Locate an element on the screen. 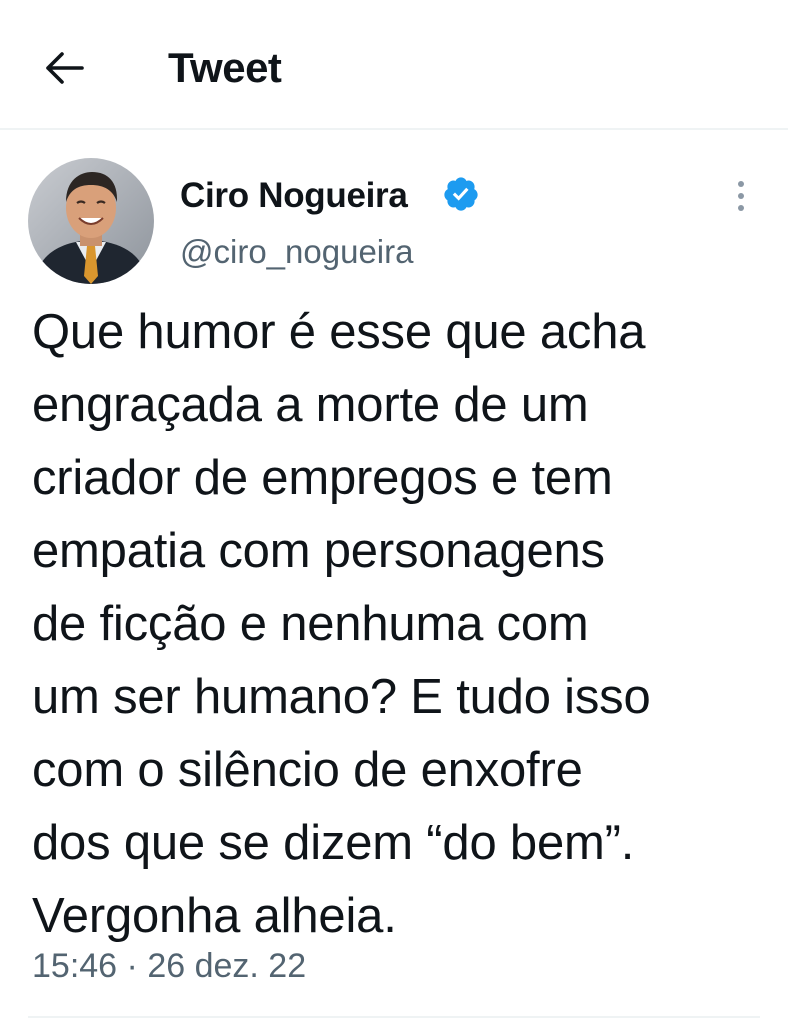  back-button is located at coordinates (64, 68).